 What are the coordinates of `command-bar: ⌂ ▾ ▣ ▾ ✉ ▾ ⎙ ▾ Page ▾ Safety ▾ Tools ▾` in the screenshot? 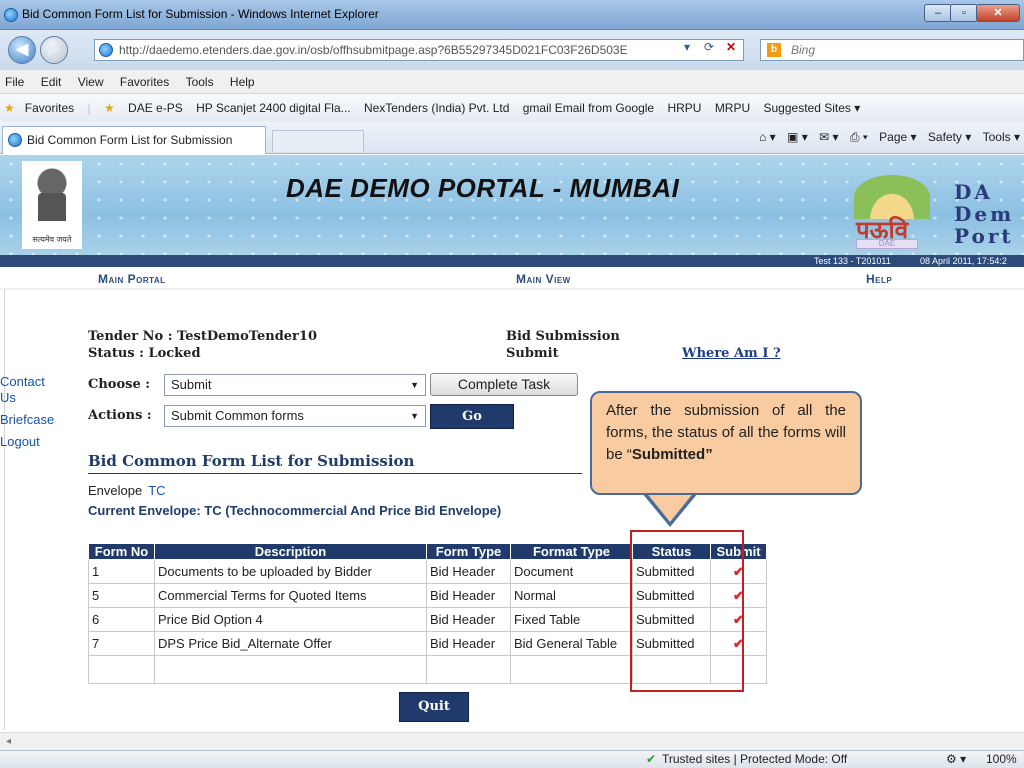 It's located at (885, 137).